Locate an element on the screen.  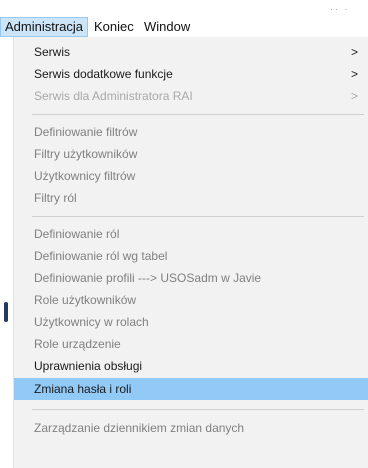
window-edge-marker is located at coordinates (6, 312).